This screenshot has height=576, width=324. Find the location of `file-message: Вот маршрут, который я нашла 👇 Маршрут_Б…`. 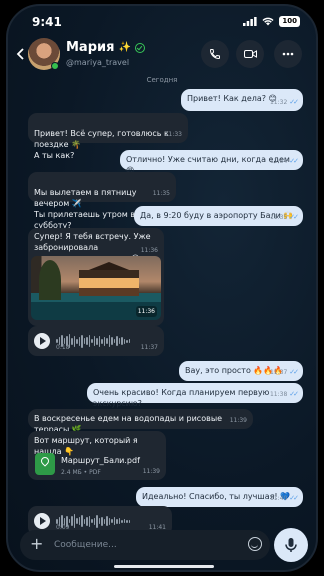

file-message: Вот маршрут, который я нашла 👇 Маршрут_Б… is located at coordinates (97, 455).